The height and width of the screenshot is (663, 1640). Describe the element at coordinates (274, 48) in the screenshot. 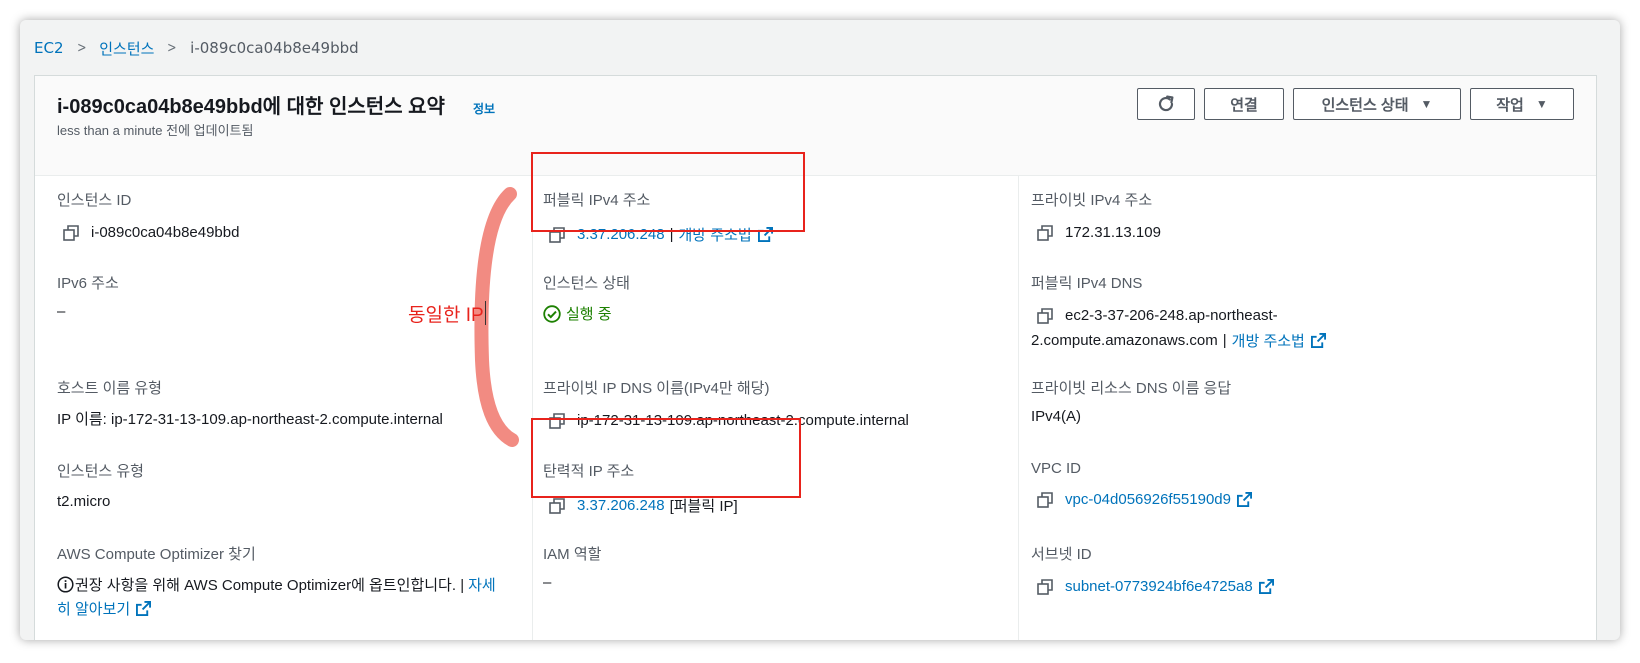

I see `breadcrumb-current: i-089c0ca04b8e49bbd` at that location.